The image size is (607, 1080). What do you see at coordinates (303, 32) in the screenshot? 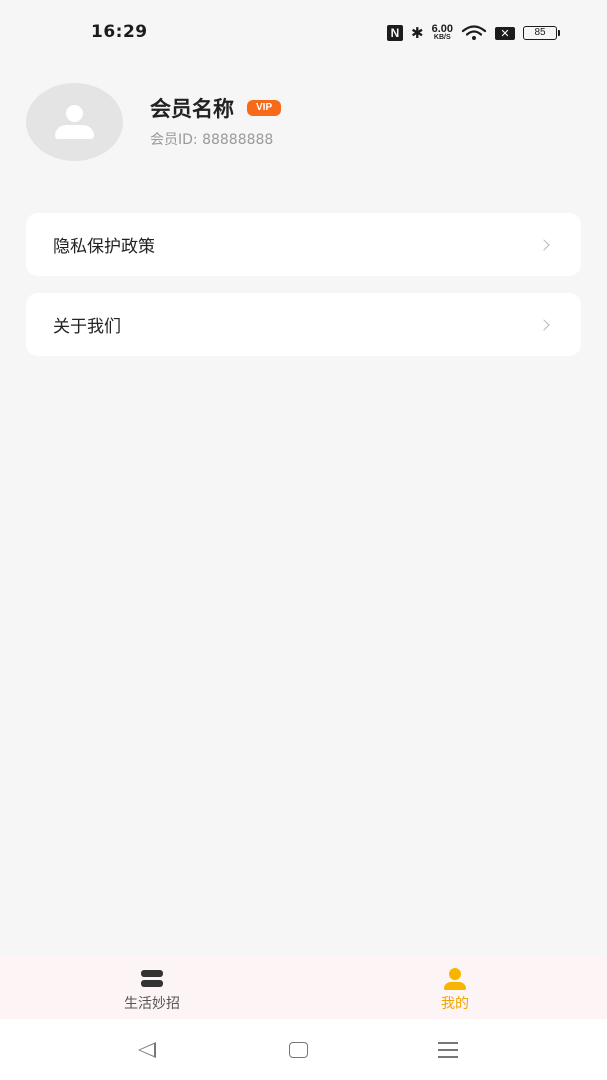
I see `status-bar: 16:29 N ✱ 6.00 KB/S ✕ 85` at bounding box center [303, 32].